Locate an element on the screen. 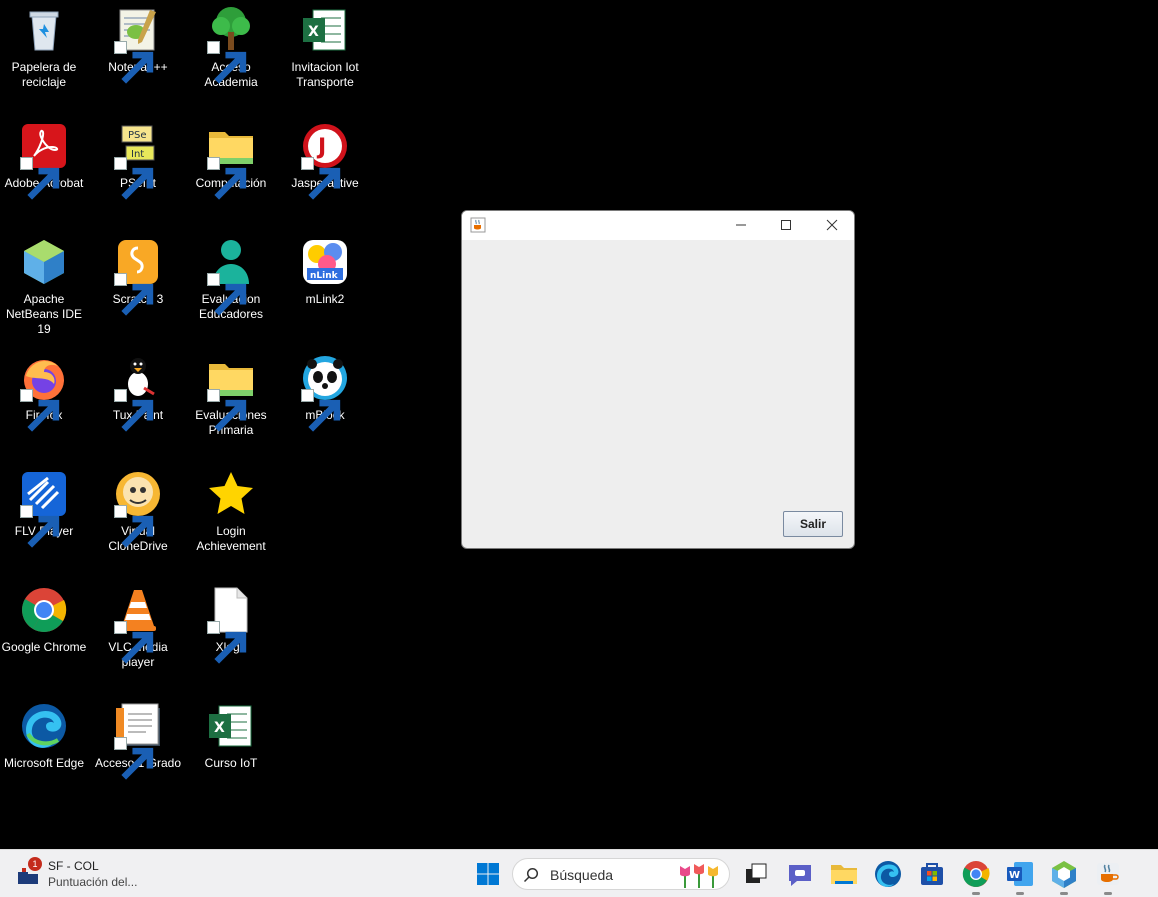 This screenshot has width=1158, height=897. desktop-icon-evaluaciones-primaria: Evaluaciones Primaria is located at coordinates (231, 405).